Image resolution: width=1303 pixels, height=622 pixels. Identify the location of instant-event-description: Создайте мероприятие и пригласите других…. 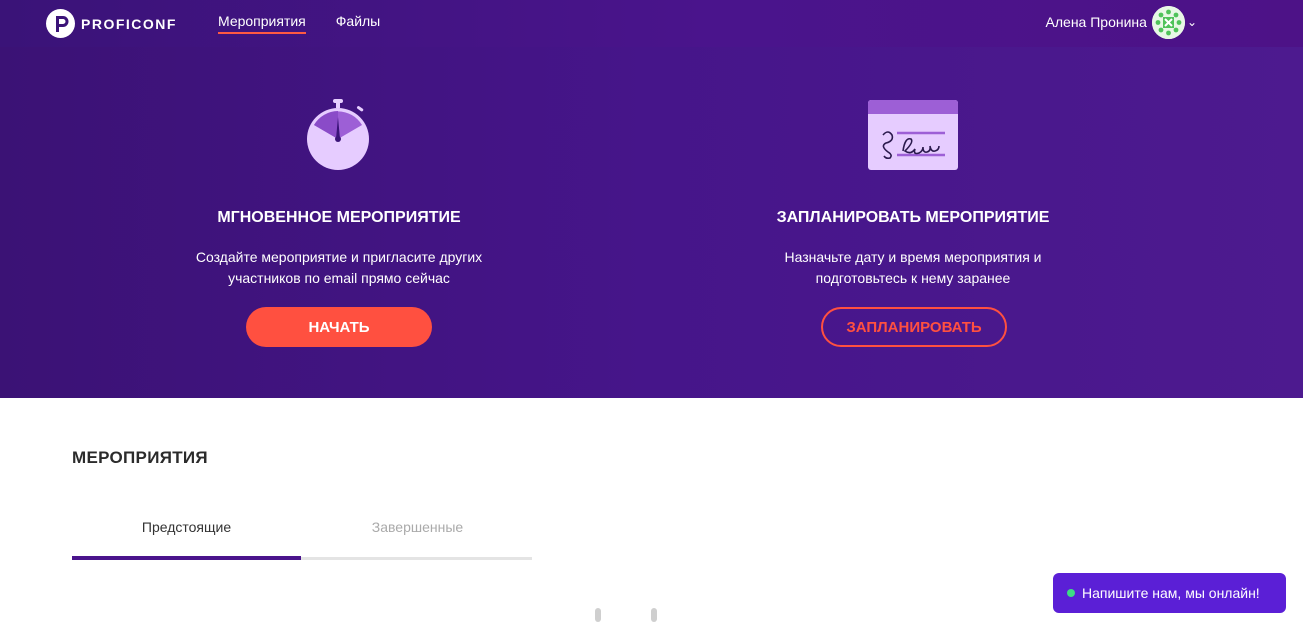
(339, 267).